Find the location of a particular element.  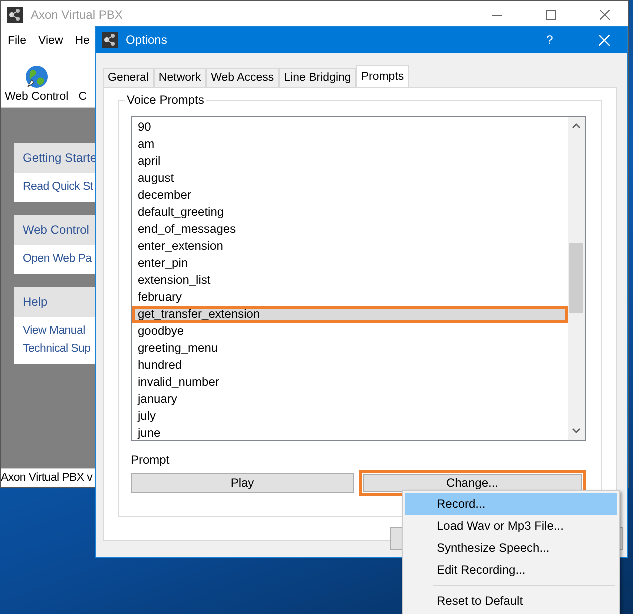

scroll-down-icon is located at coordinates (576, 431).